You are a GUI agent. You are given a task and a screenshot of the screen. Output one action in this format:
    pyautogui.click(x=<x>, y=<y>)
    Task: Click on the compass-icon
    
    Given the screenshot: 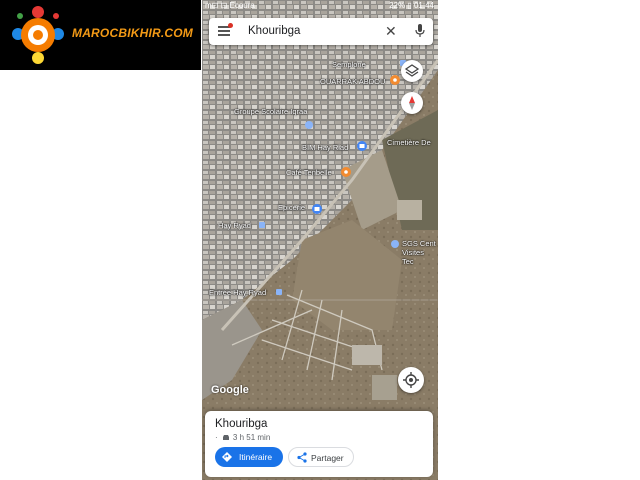 What is the action you would take?
    pyautogui.click(x=412, y=103)
    